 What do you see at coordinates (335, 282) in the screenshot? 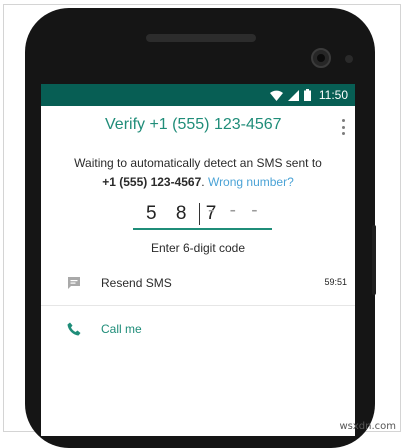
I see `resend-timer: 59:51` at bounding box center [335, 282].